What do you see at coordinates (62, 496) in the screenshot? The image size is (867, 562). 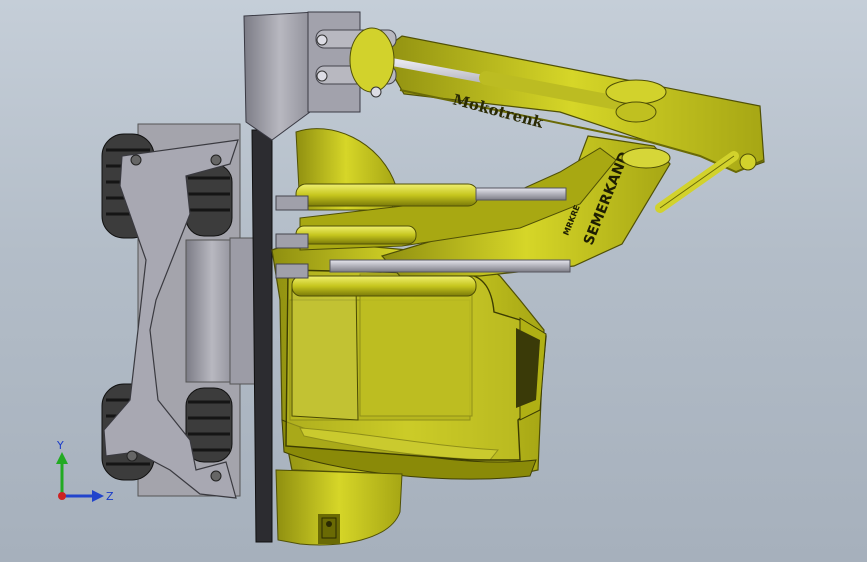 I see `x-axis-dot` at bounding box center [62, 496].